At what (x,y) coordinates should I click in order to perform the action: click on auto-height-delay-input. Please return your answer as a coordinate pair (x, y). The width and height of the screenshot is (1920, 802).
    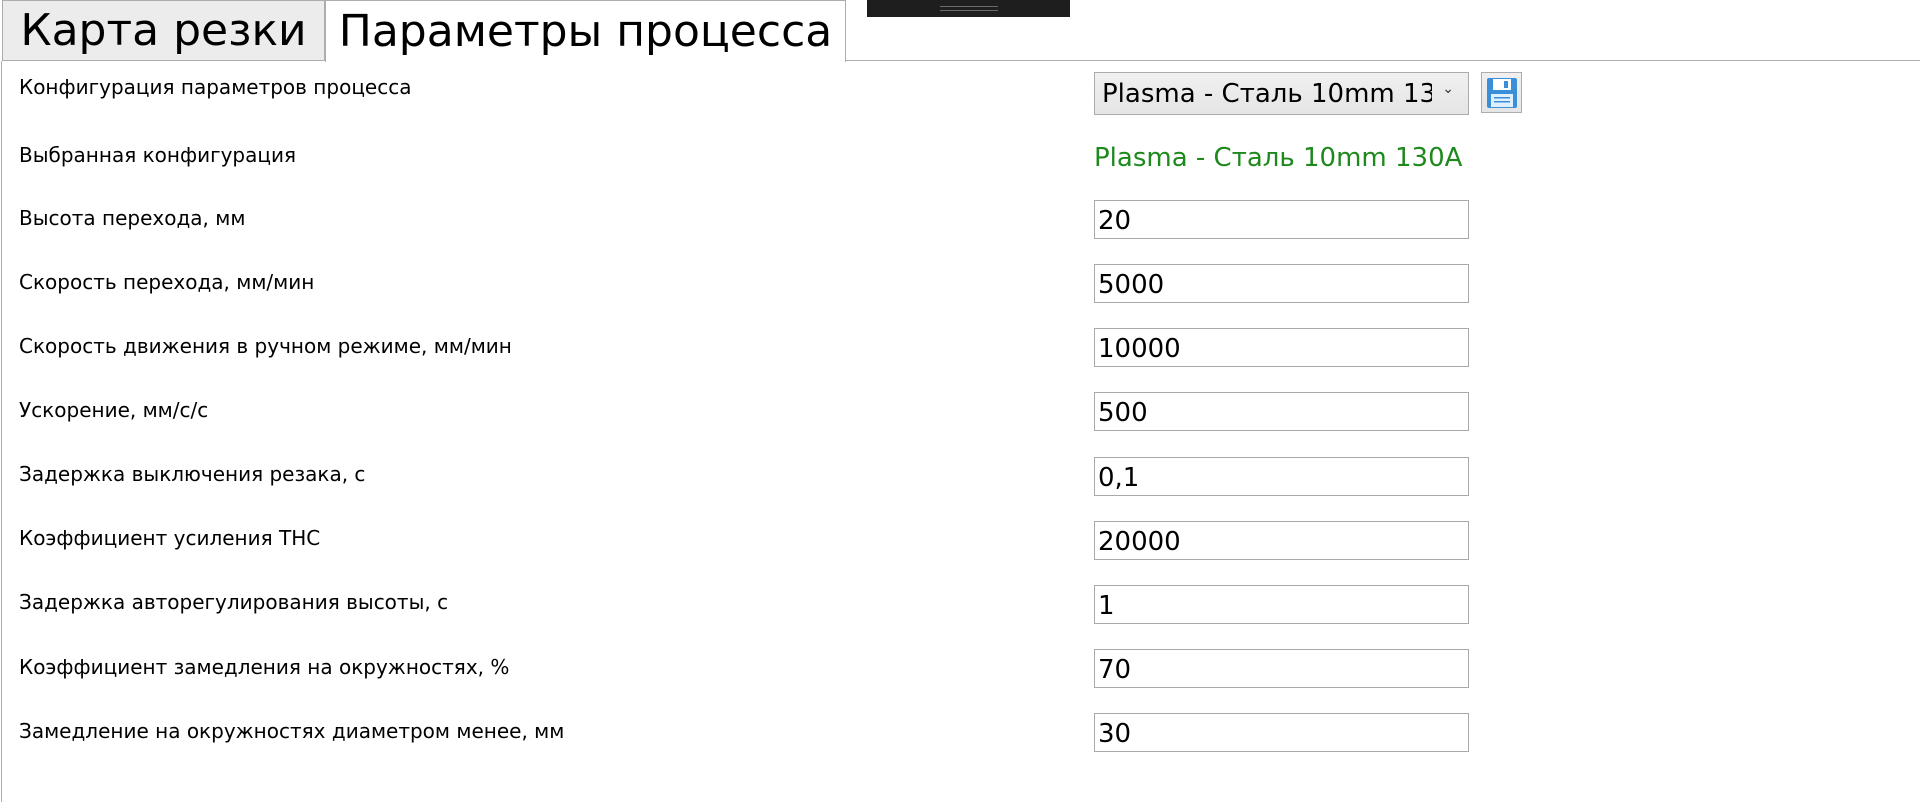
    Looking at the image, I should click on (1281, 604).